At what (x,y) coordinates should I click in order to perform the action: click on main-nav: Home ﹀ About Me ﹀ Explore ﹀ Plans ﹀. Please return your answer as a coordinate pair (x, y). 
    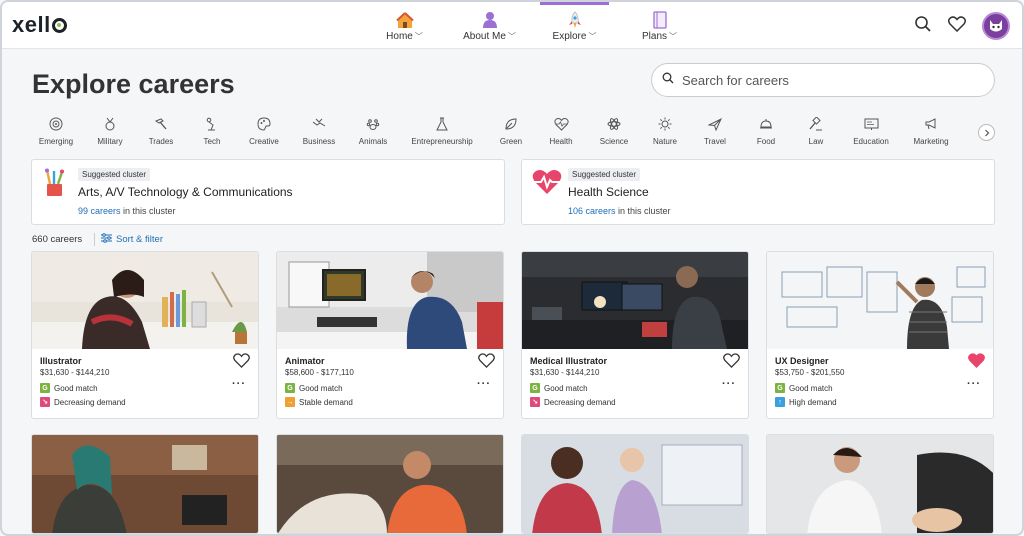
    Looking at the image, I should click on (532, 25).